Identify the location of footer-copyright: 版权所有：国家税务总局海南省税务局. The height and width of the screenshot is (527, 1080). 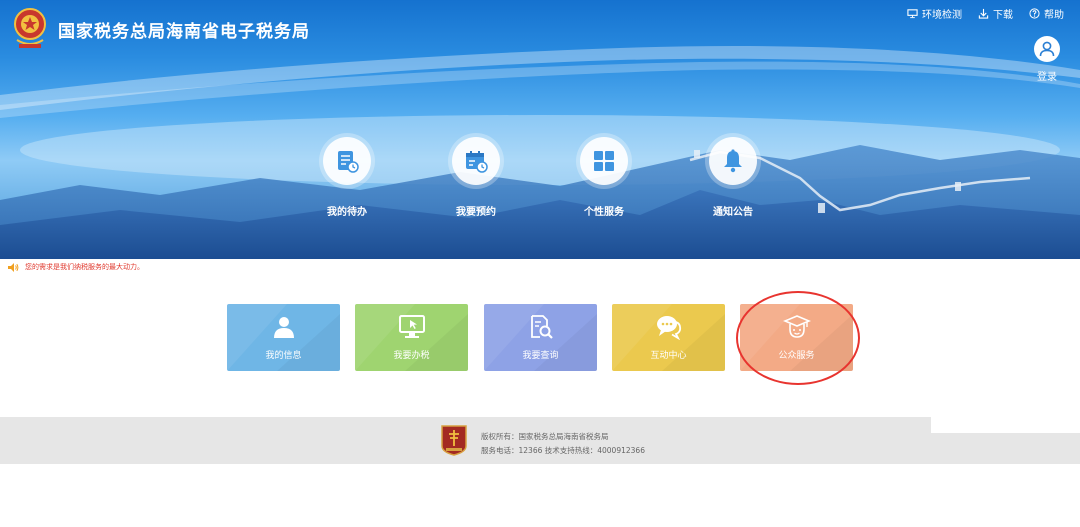
(545, 436).